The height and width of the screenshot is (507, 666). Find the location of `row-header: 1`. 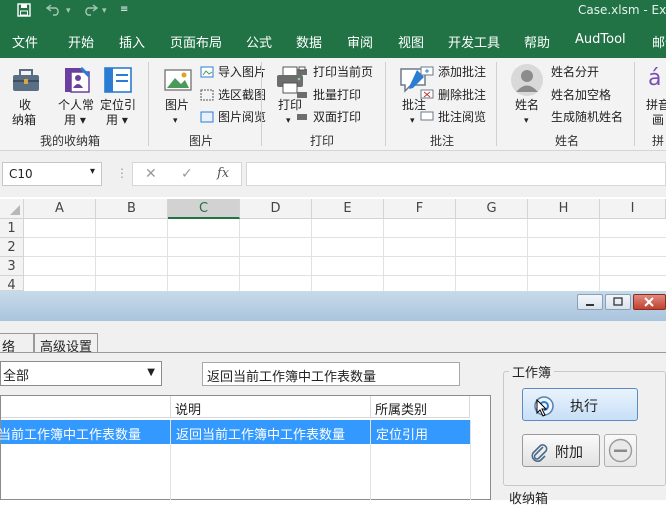

row-header: 1 is located at coordinates (12, 228).